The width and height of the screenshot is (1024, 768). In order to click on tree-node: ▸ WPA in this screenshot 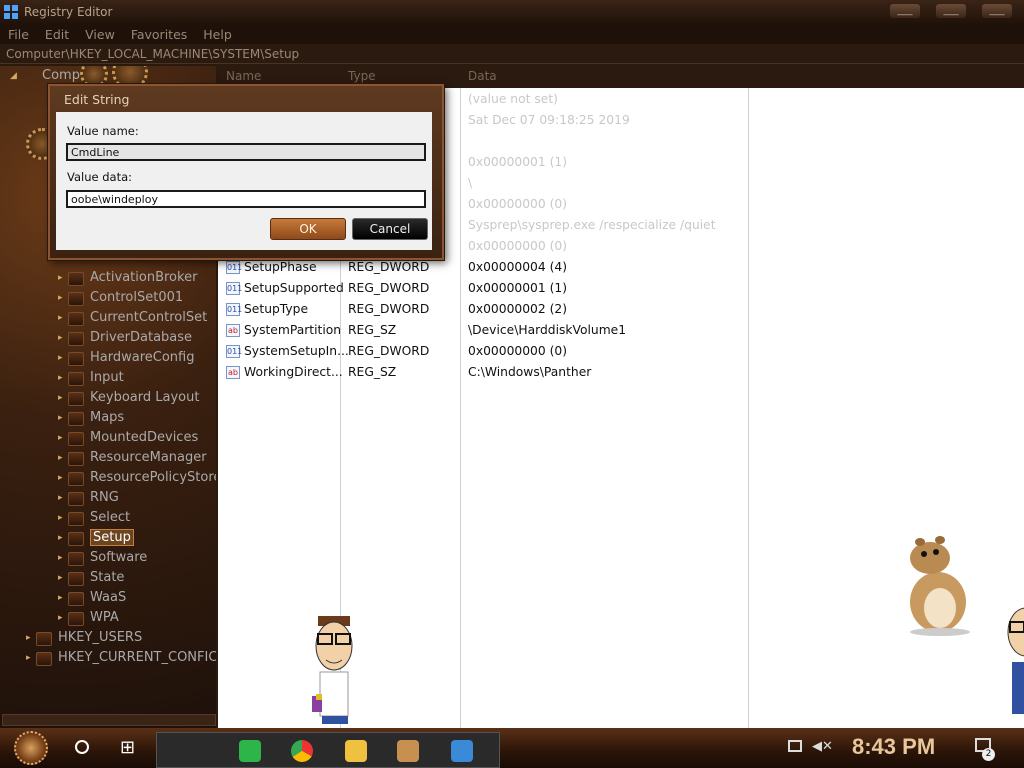, I will do `click(88, 618)`.